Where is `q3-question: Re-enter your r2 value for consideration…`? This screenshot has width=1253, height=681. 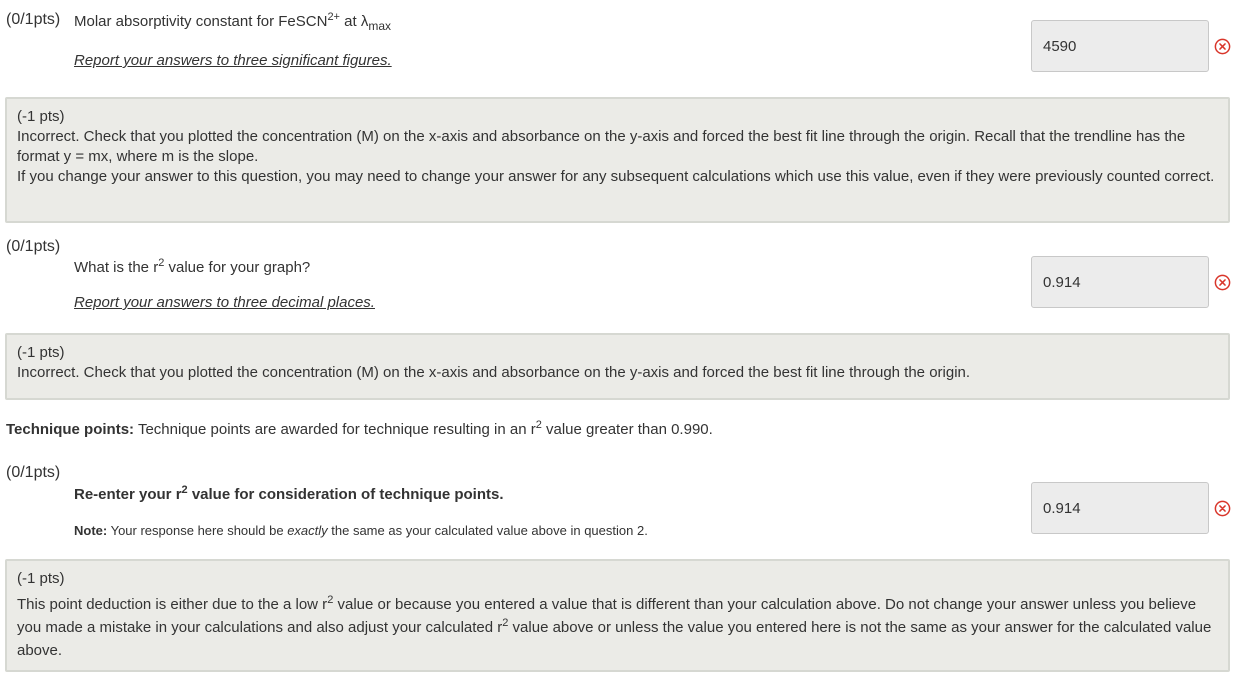
q3-question: Re-enter your r2 value for consideration… is located at coordinates (289, 494).